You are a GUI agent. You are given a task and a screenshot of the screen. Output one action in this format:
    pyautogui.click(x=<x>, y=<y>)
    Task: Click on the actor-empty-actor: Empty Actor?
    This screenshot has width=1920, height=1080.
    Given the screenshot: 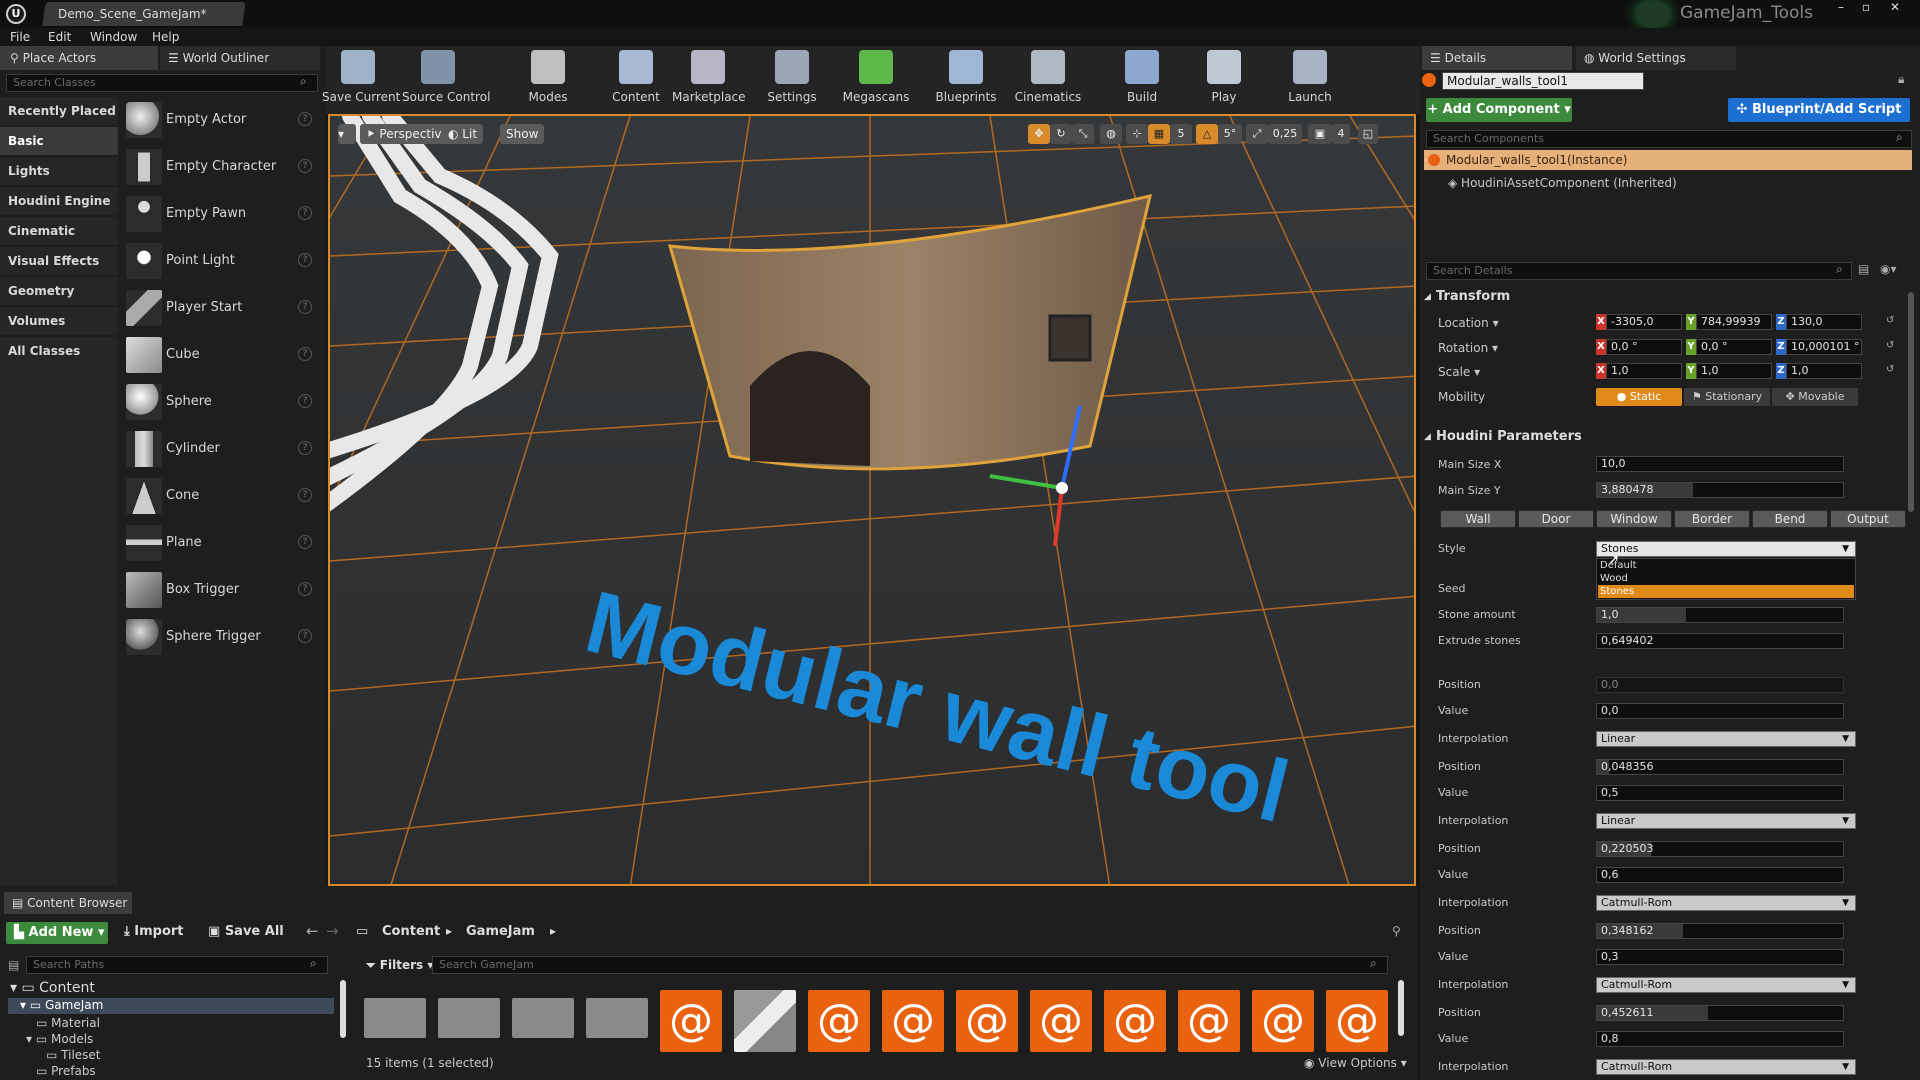 What is the action you would take?
    pyautogui.click(x=222, y=121)
    